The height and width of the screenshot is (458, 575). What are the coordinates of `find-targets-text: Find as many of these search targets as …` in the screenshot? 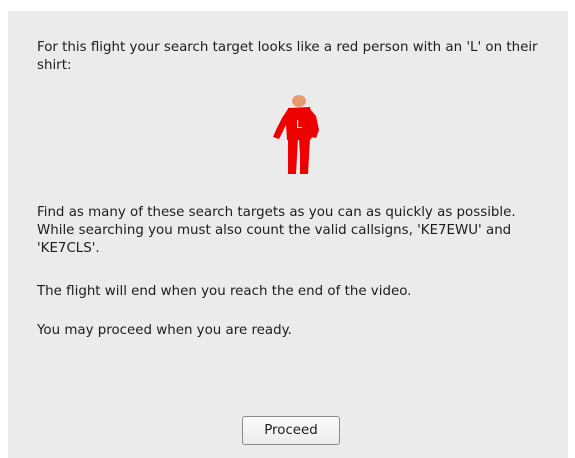 It's located at (276, 230).